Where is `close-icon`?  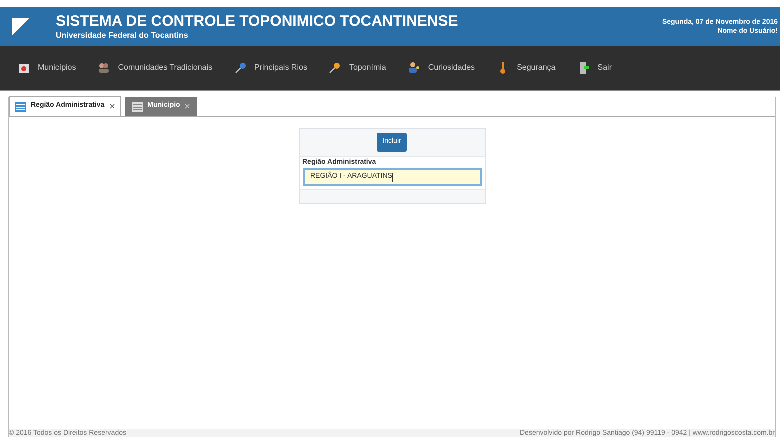 close-icon is located at coordinates (112, 106).